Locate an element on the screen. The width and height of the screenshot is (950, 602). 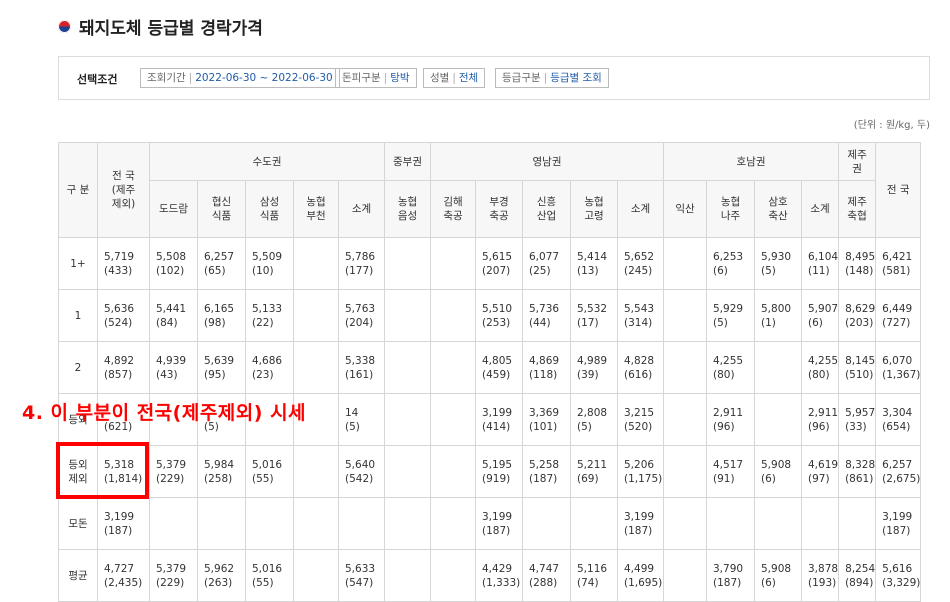
subheader-cell: 도드람 is located at coordinates (173, 209).